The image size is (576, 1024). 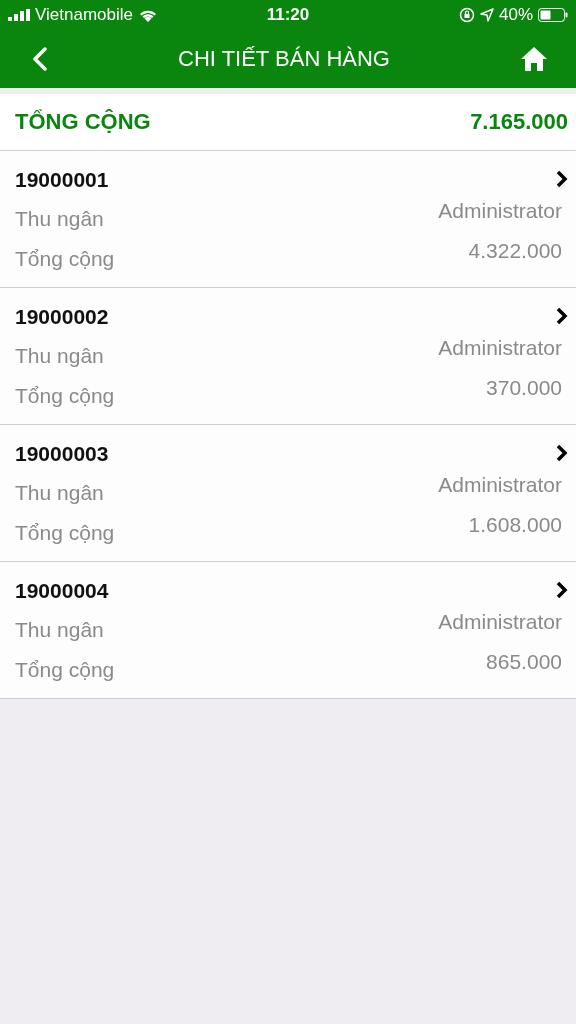 What do you see at coordinates (148, 15) in the screenshot?
I see `wifi-icon` at bounding box center [148, 15].